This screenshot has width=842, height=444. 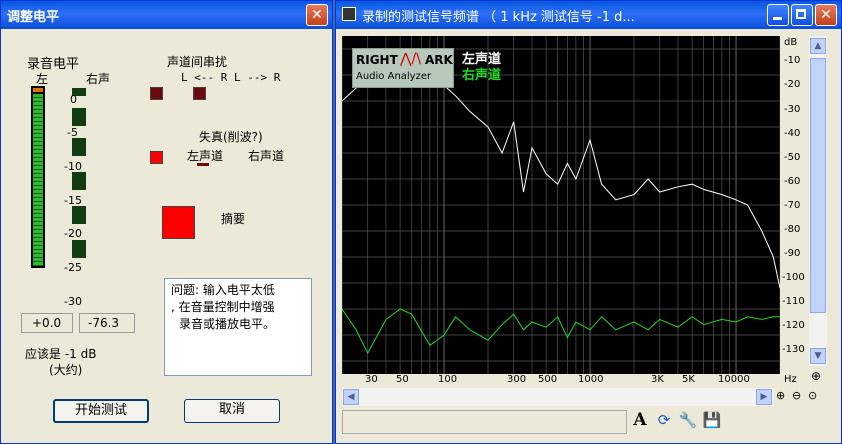 I want to click on zoom-out-icon: ⊖, so click(x=796, y=395).